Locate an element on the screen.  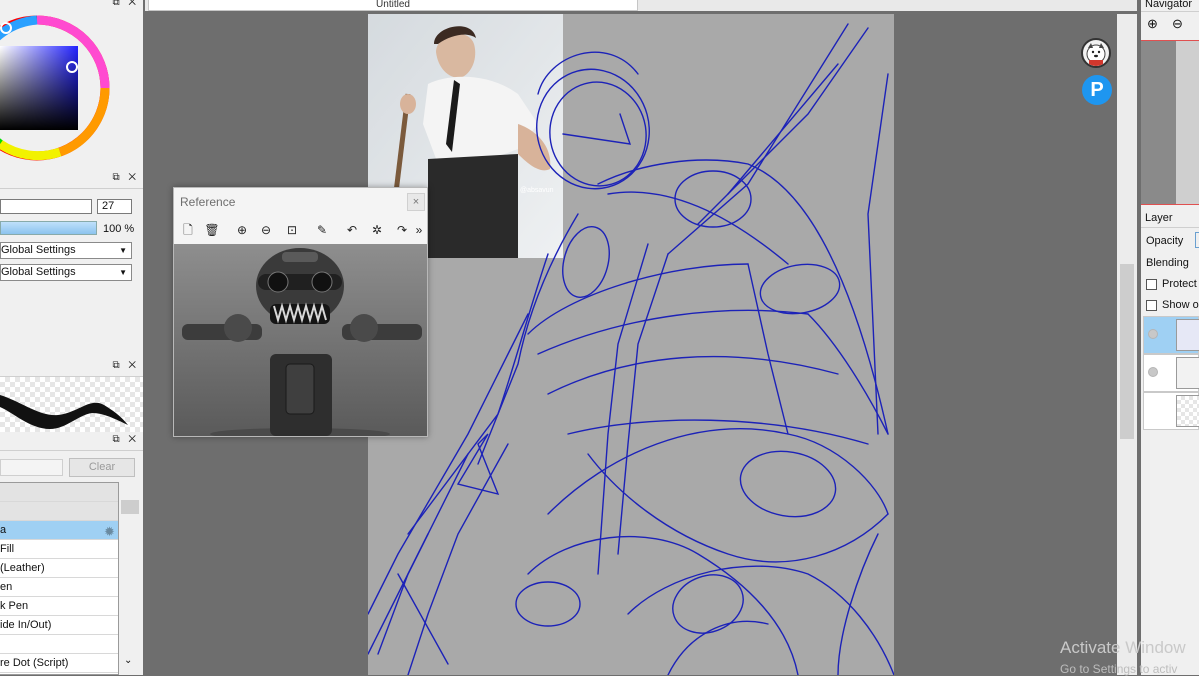
gear-icon: ✹ is located at coordinates (109, 532).